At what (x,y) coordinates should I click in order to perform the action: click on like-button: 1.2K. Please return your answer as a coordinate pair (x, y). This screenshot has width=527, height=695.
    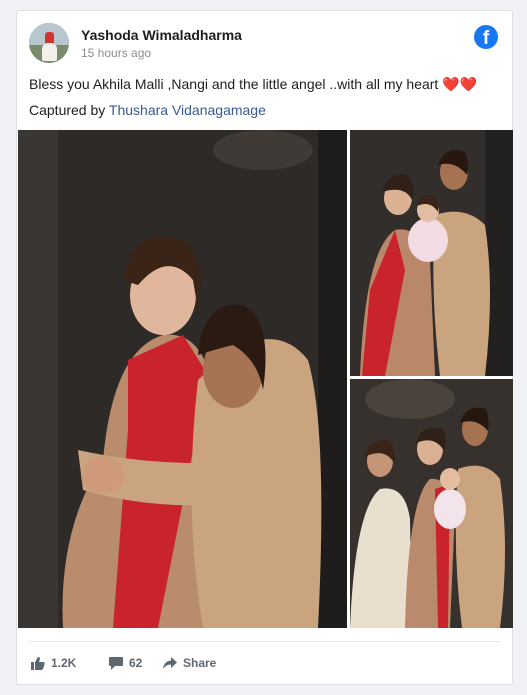
    Looking at the image, I should click on (53, 663).